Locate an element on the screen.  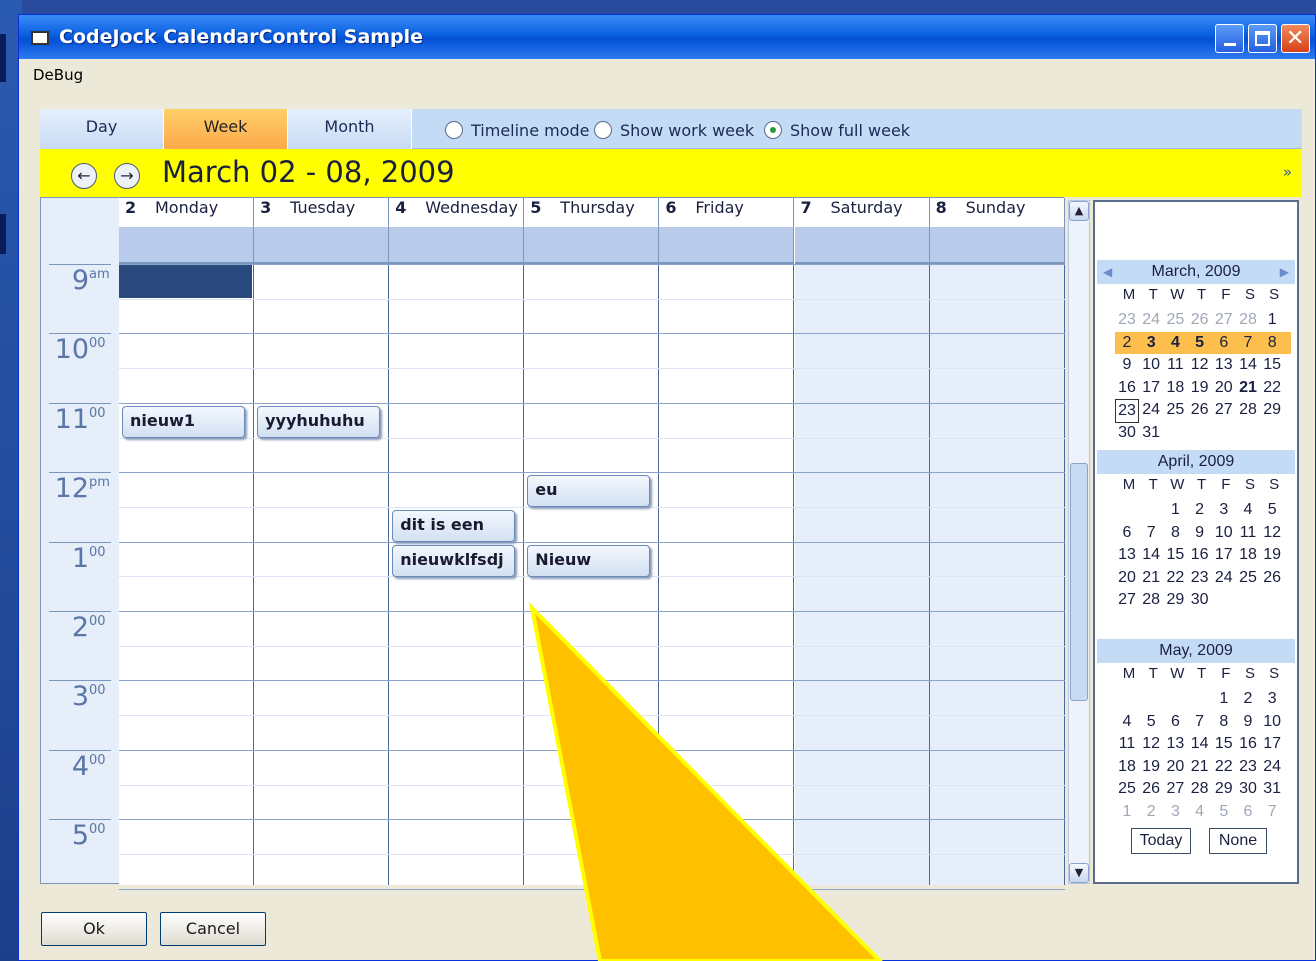
calendar-day: 9 is located at coordinates (1200, 533).